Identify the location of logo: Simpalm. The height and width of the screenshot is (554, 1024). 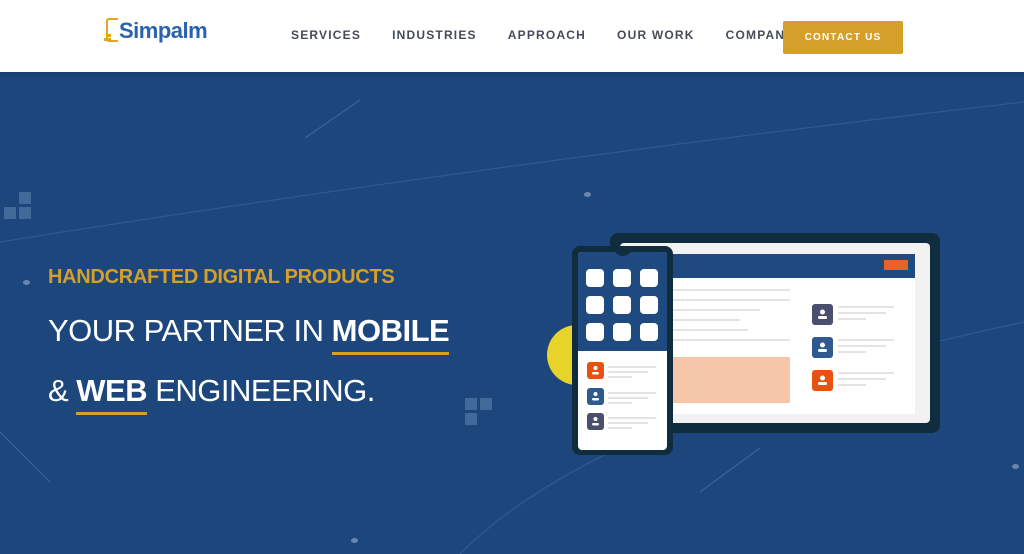
(156, 31).